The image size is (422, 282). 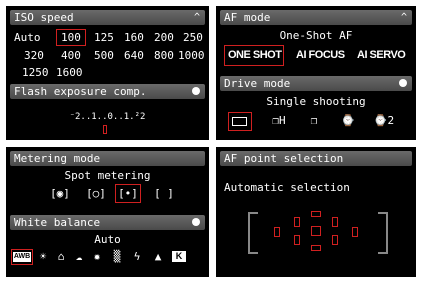 What do you see at coordinates (27, 37) in the screenshot?
I see `iso-option-auto: Auto` at bounding box center [27, 37].